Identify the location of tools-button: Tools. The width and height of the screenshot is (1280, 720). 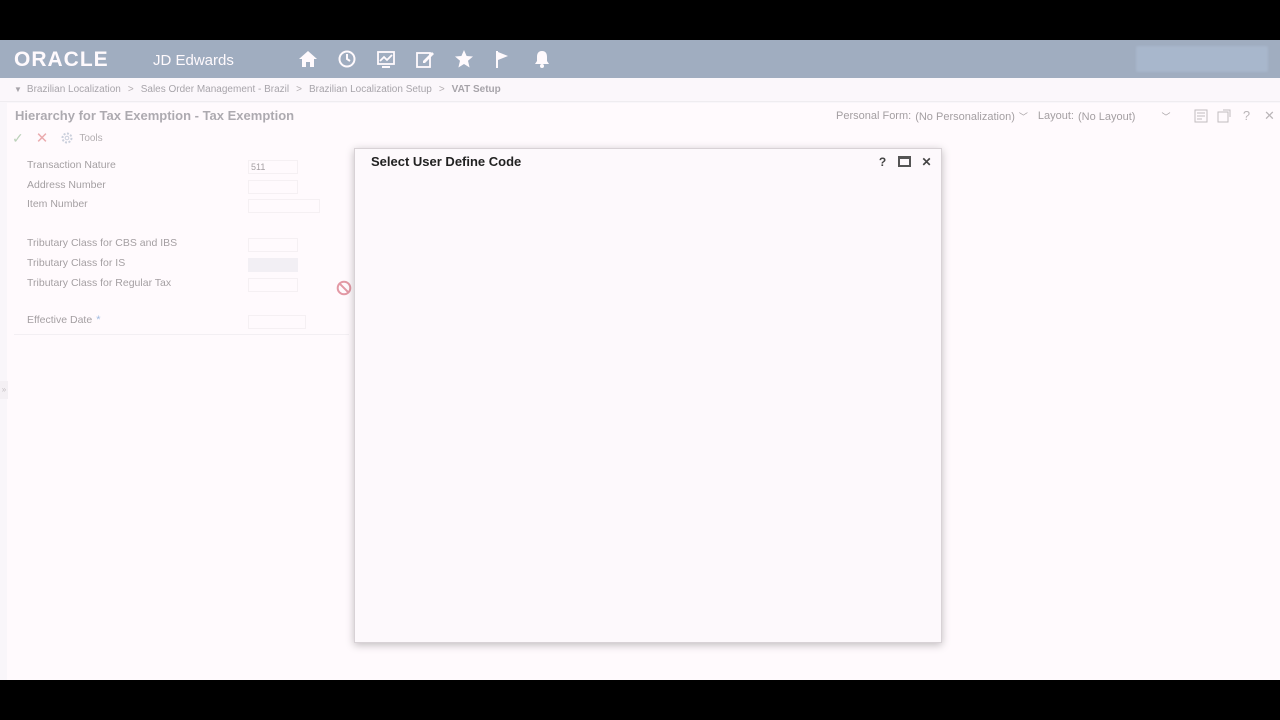
(81, 138).